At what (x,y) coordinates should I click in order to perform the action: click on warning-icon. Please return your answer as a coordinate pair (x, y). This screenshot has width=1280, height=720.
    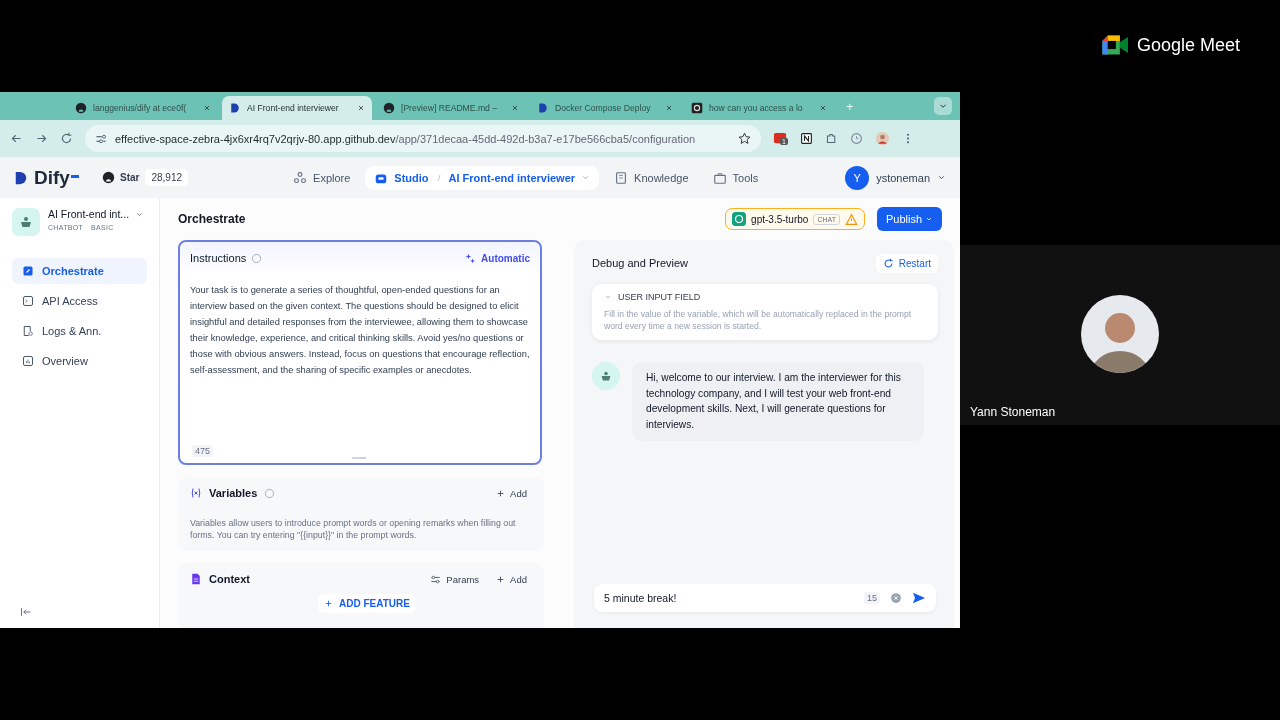
    Looking at the image, I should click on (851, 219).